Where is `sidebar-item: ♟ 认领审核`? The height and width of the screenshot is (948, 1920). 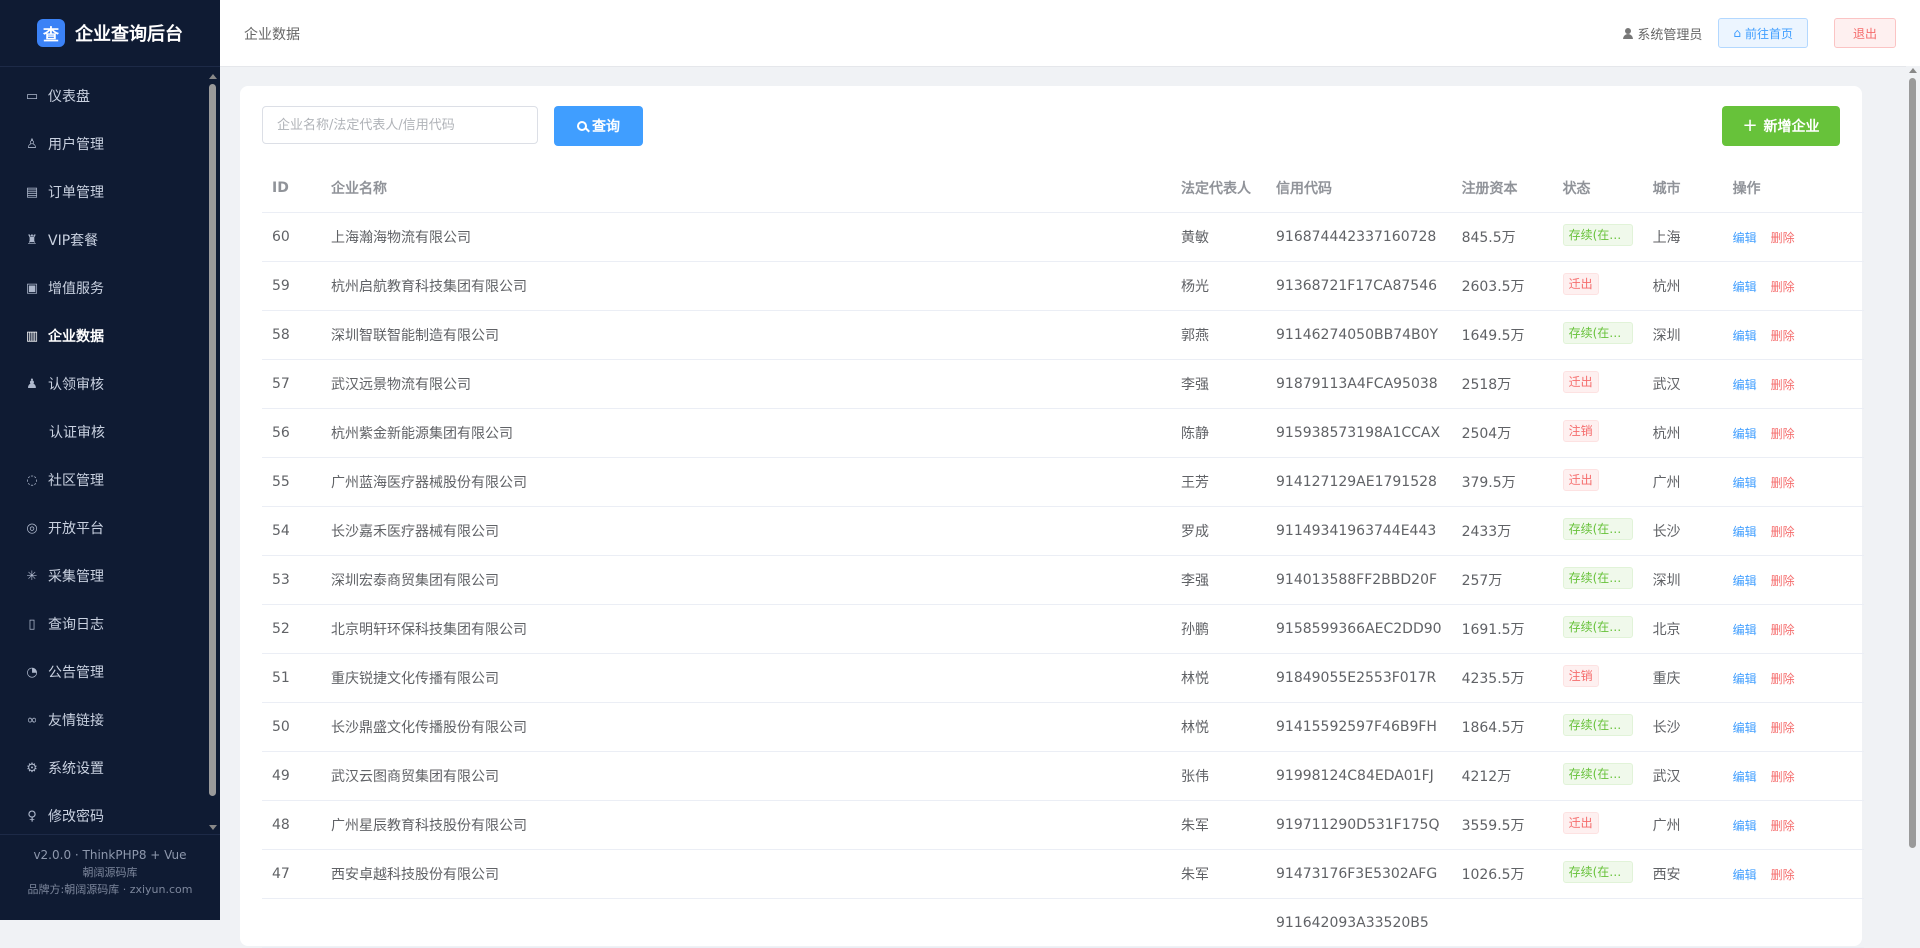 sidebar-item: ♟ 认领审核 is located at coordinates (102, 384).